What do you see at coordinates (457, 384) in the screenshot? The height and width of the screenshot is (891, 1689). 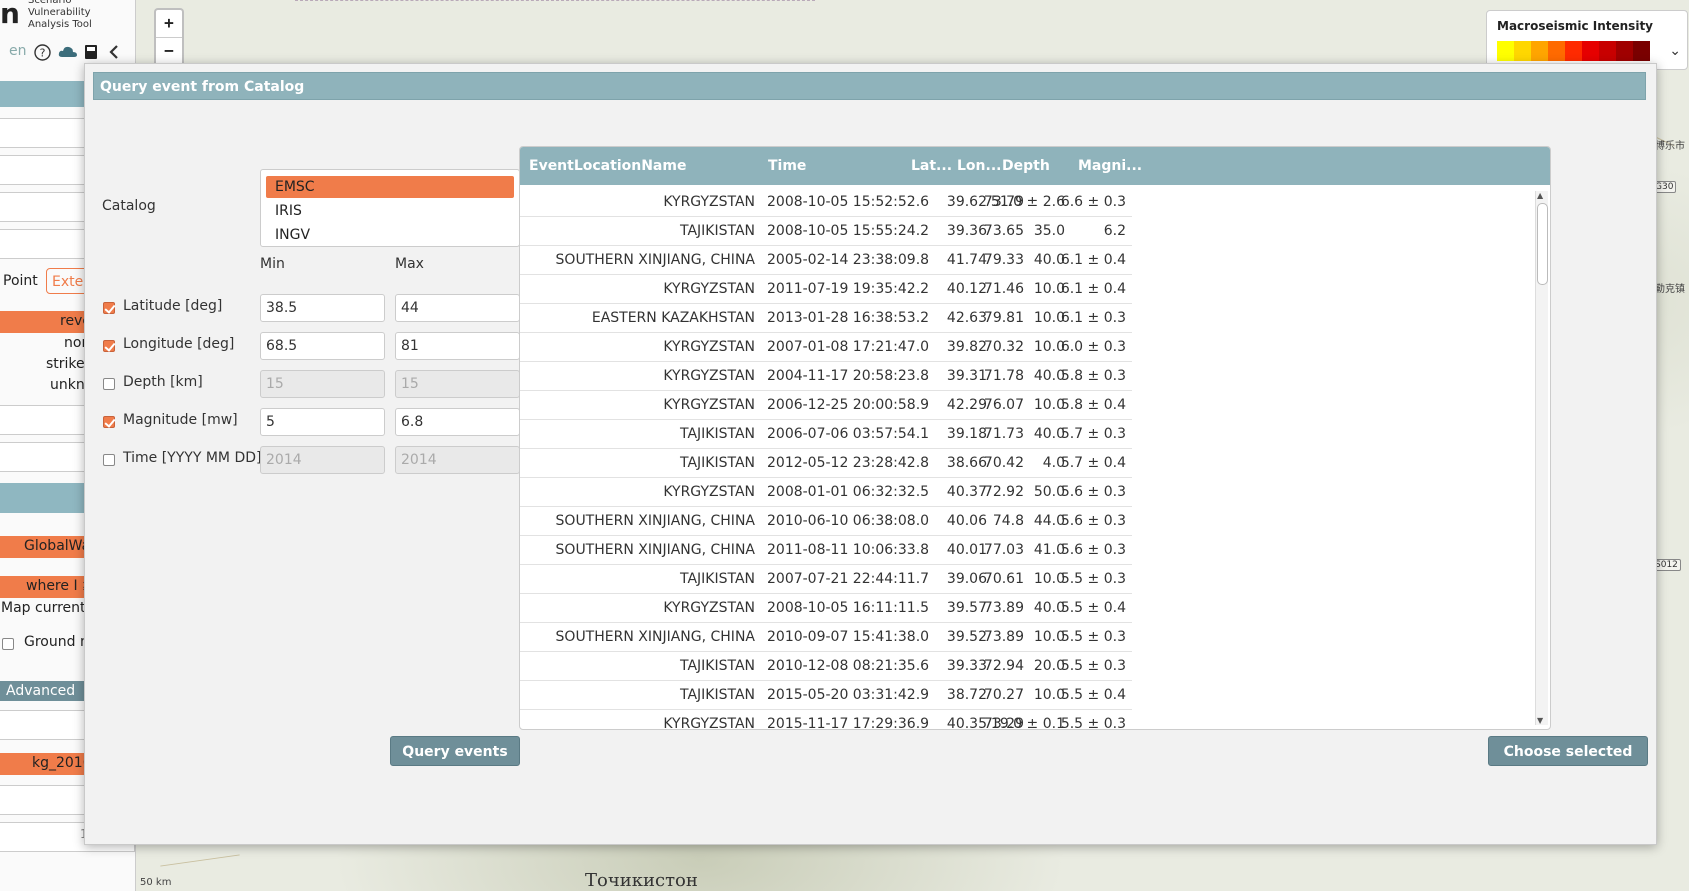 I see `depth-max-input: 15` at bounding box center [457, 384].